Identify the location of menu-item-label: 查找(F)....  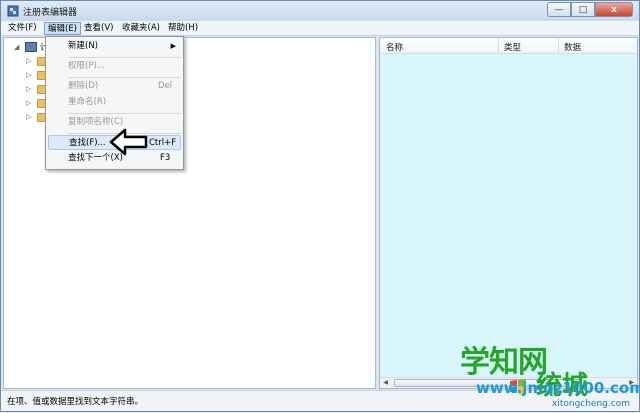
(87, 143).